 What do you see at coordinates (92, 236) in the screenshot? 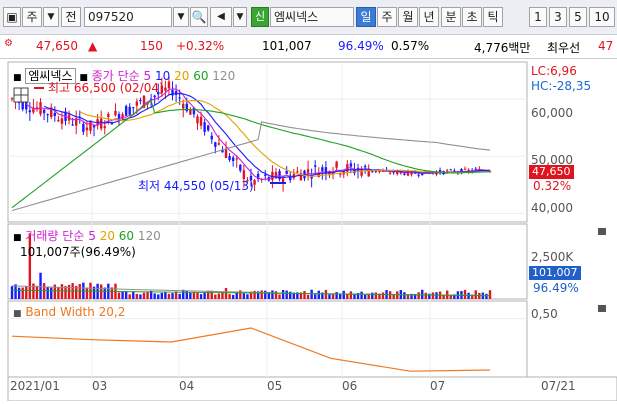
I see `vol-ma-5-label: 5` at bounding box center [92, 236].